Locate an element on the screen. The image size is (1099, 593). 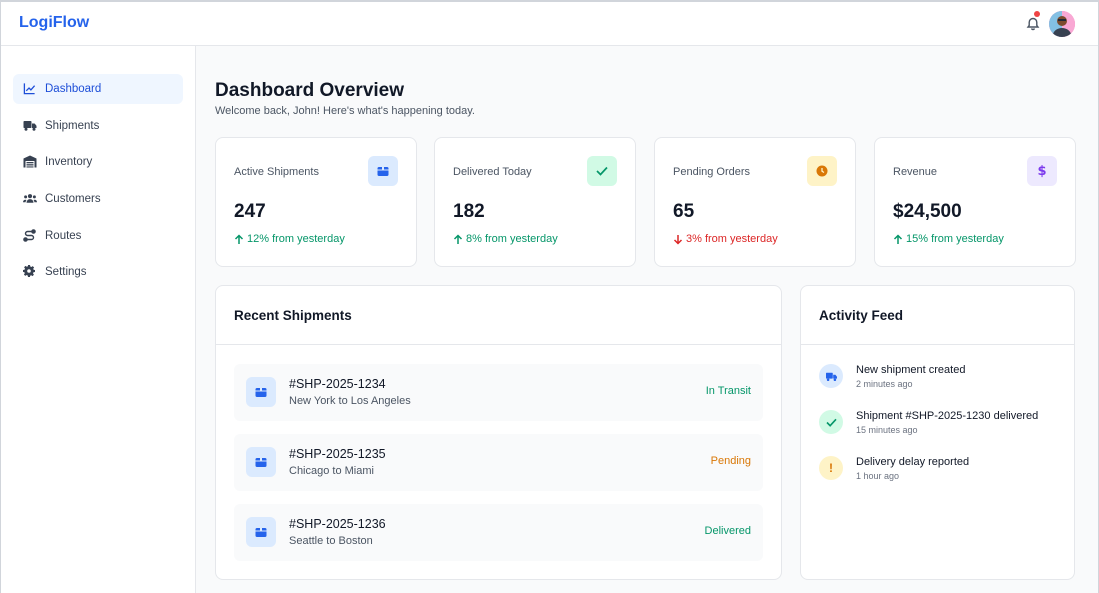
stat-change: 15% from yesterday is located at coordinates (948, 239).